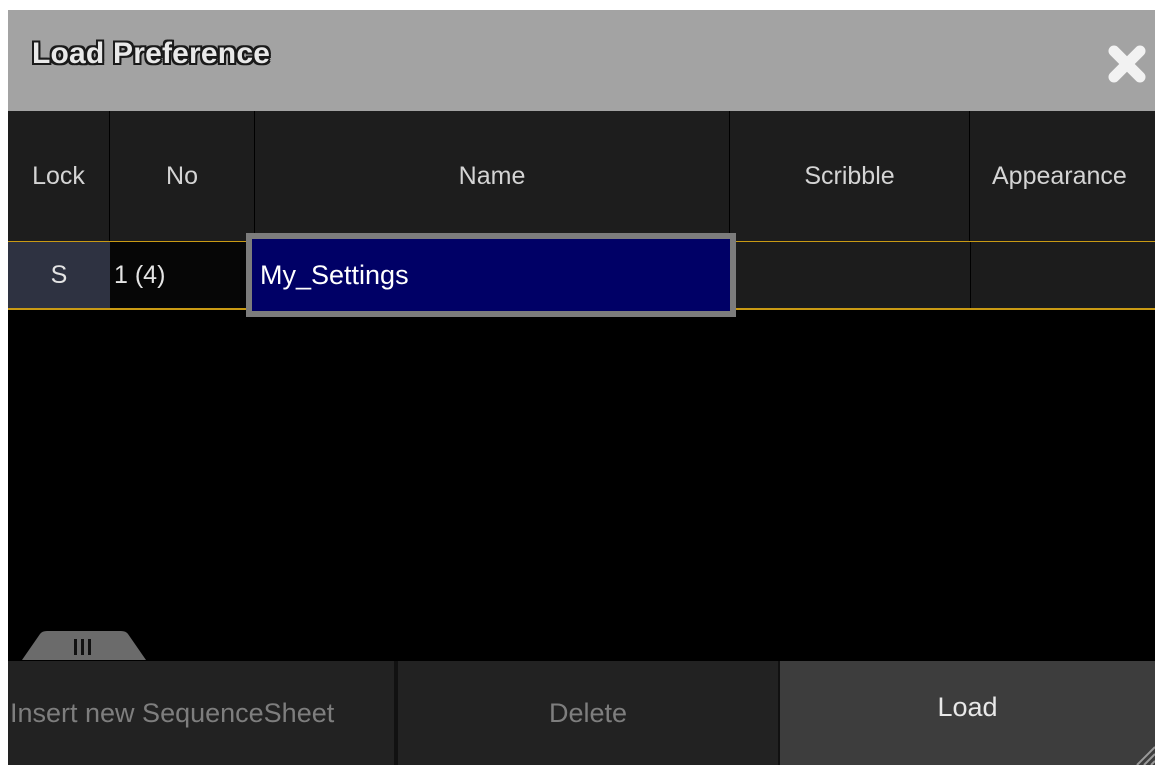  I want to click on button-bar: Insert new SequenceSheet Delete Load, so click(581, 713).